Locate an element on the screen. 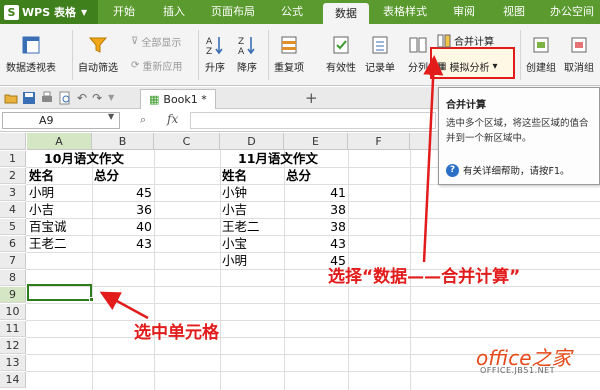 The height and width of the screenshot is (390, 600). left-name-cell: 小吉 is located at coordinates (41, 210).